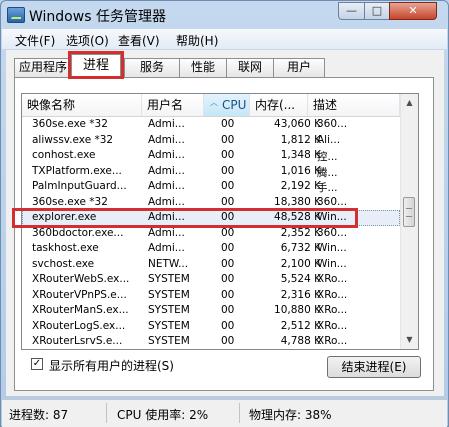  Describe the element at coordinates (35, 40) in the screenshot. I see `menu-file: 文件(F)` at that location.